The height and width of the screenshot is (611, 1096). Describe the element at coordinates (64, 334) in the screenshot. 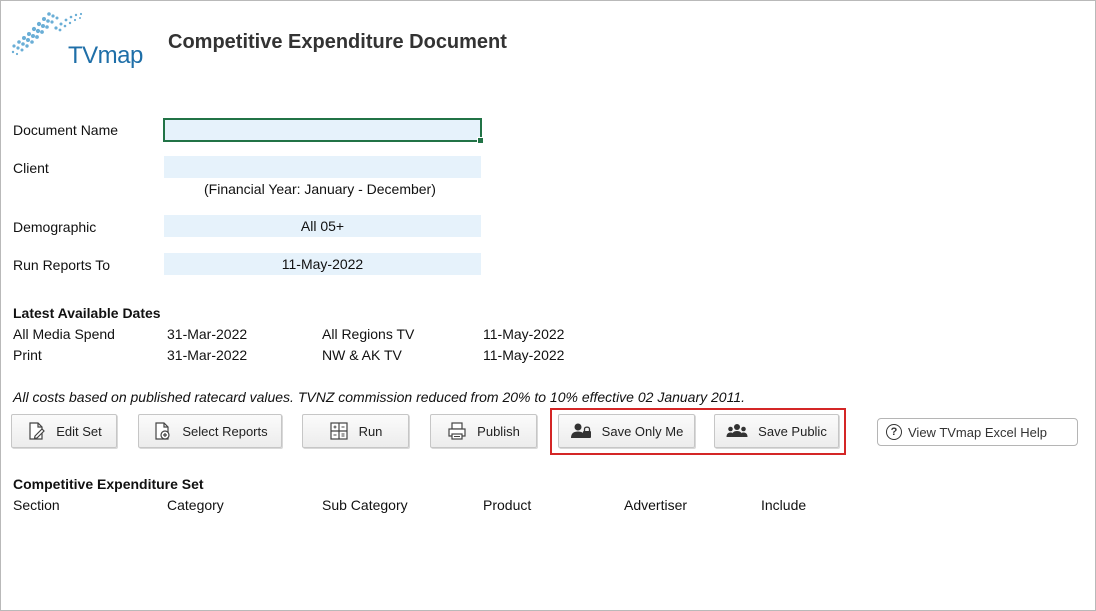

I see `dates-row-label: All Media Spend` at that location.